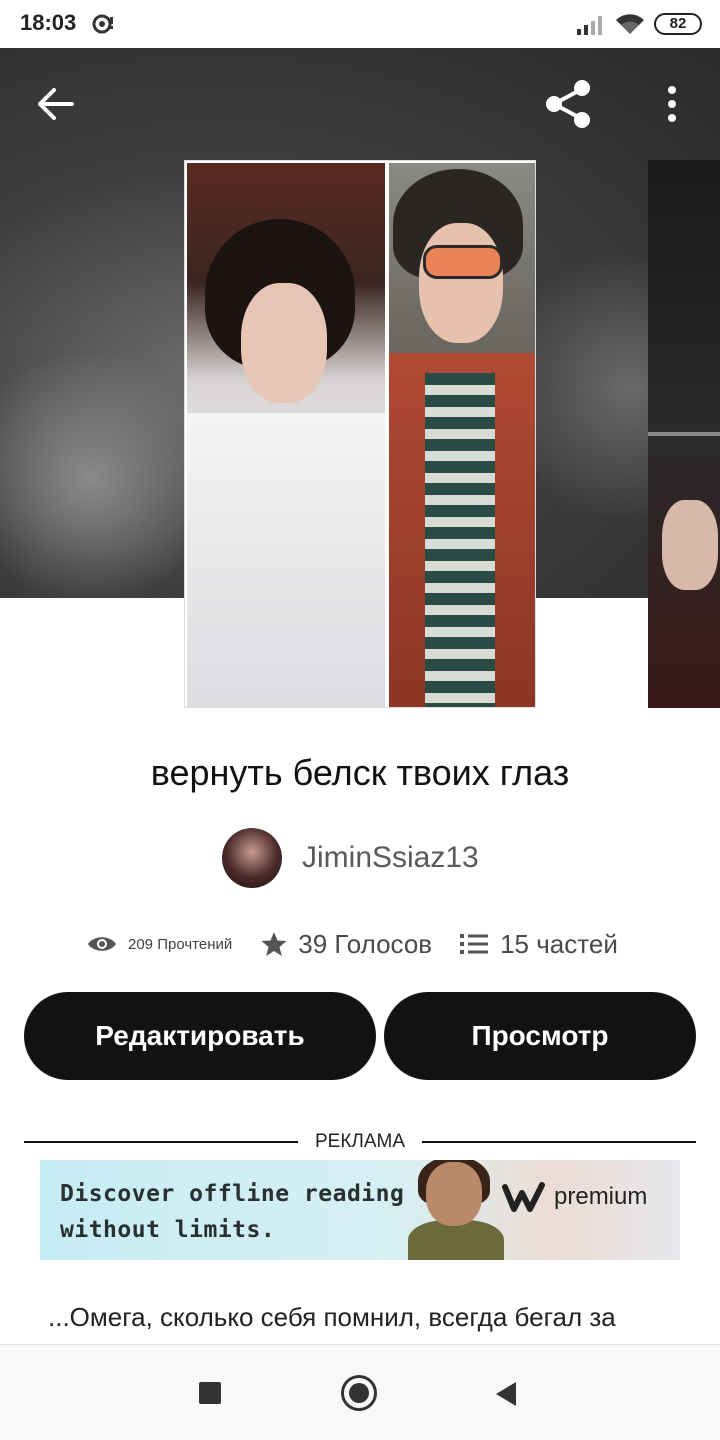 This screenshot has width=720, height=1440. I want to click on ad-brand: premium, so click(574, 1197).